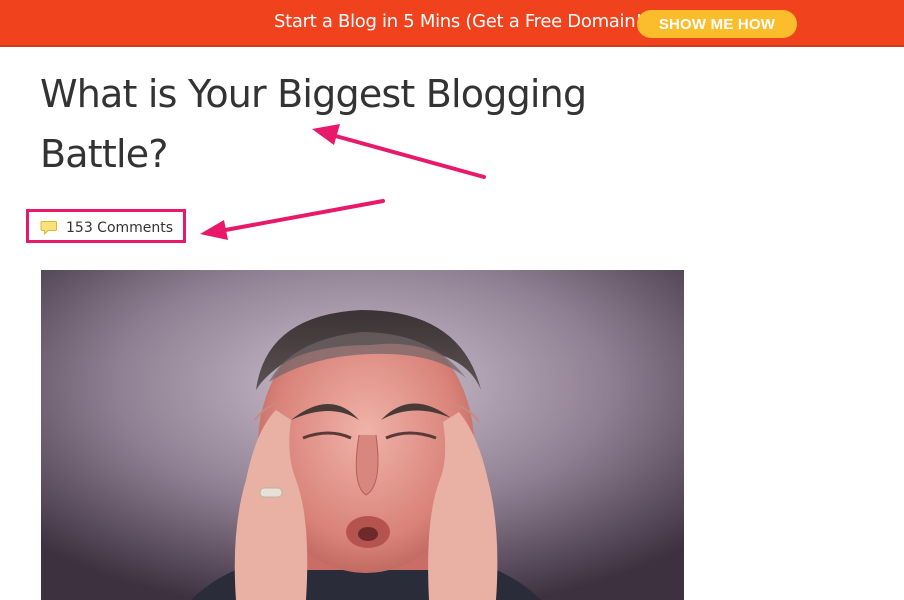 The image size is (904, 600). What do you see at coordinates (313, 94) in the screenshot?
I see `post-title-line-1: What is Your Biggest Blogging` at bounding box center [313, 94].